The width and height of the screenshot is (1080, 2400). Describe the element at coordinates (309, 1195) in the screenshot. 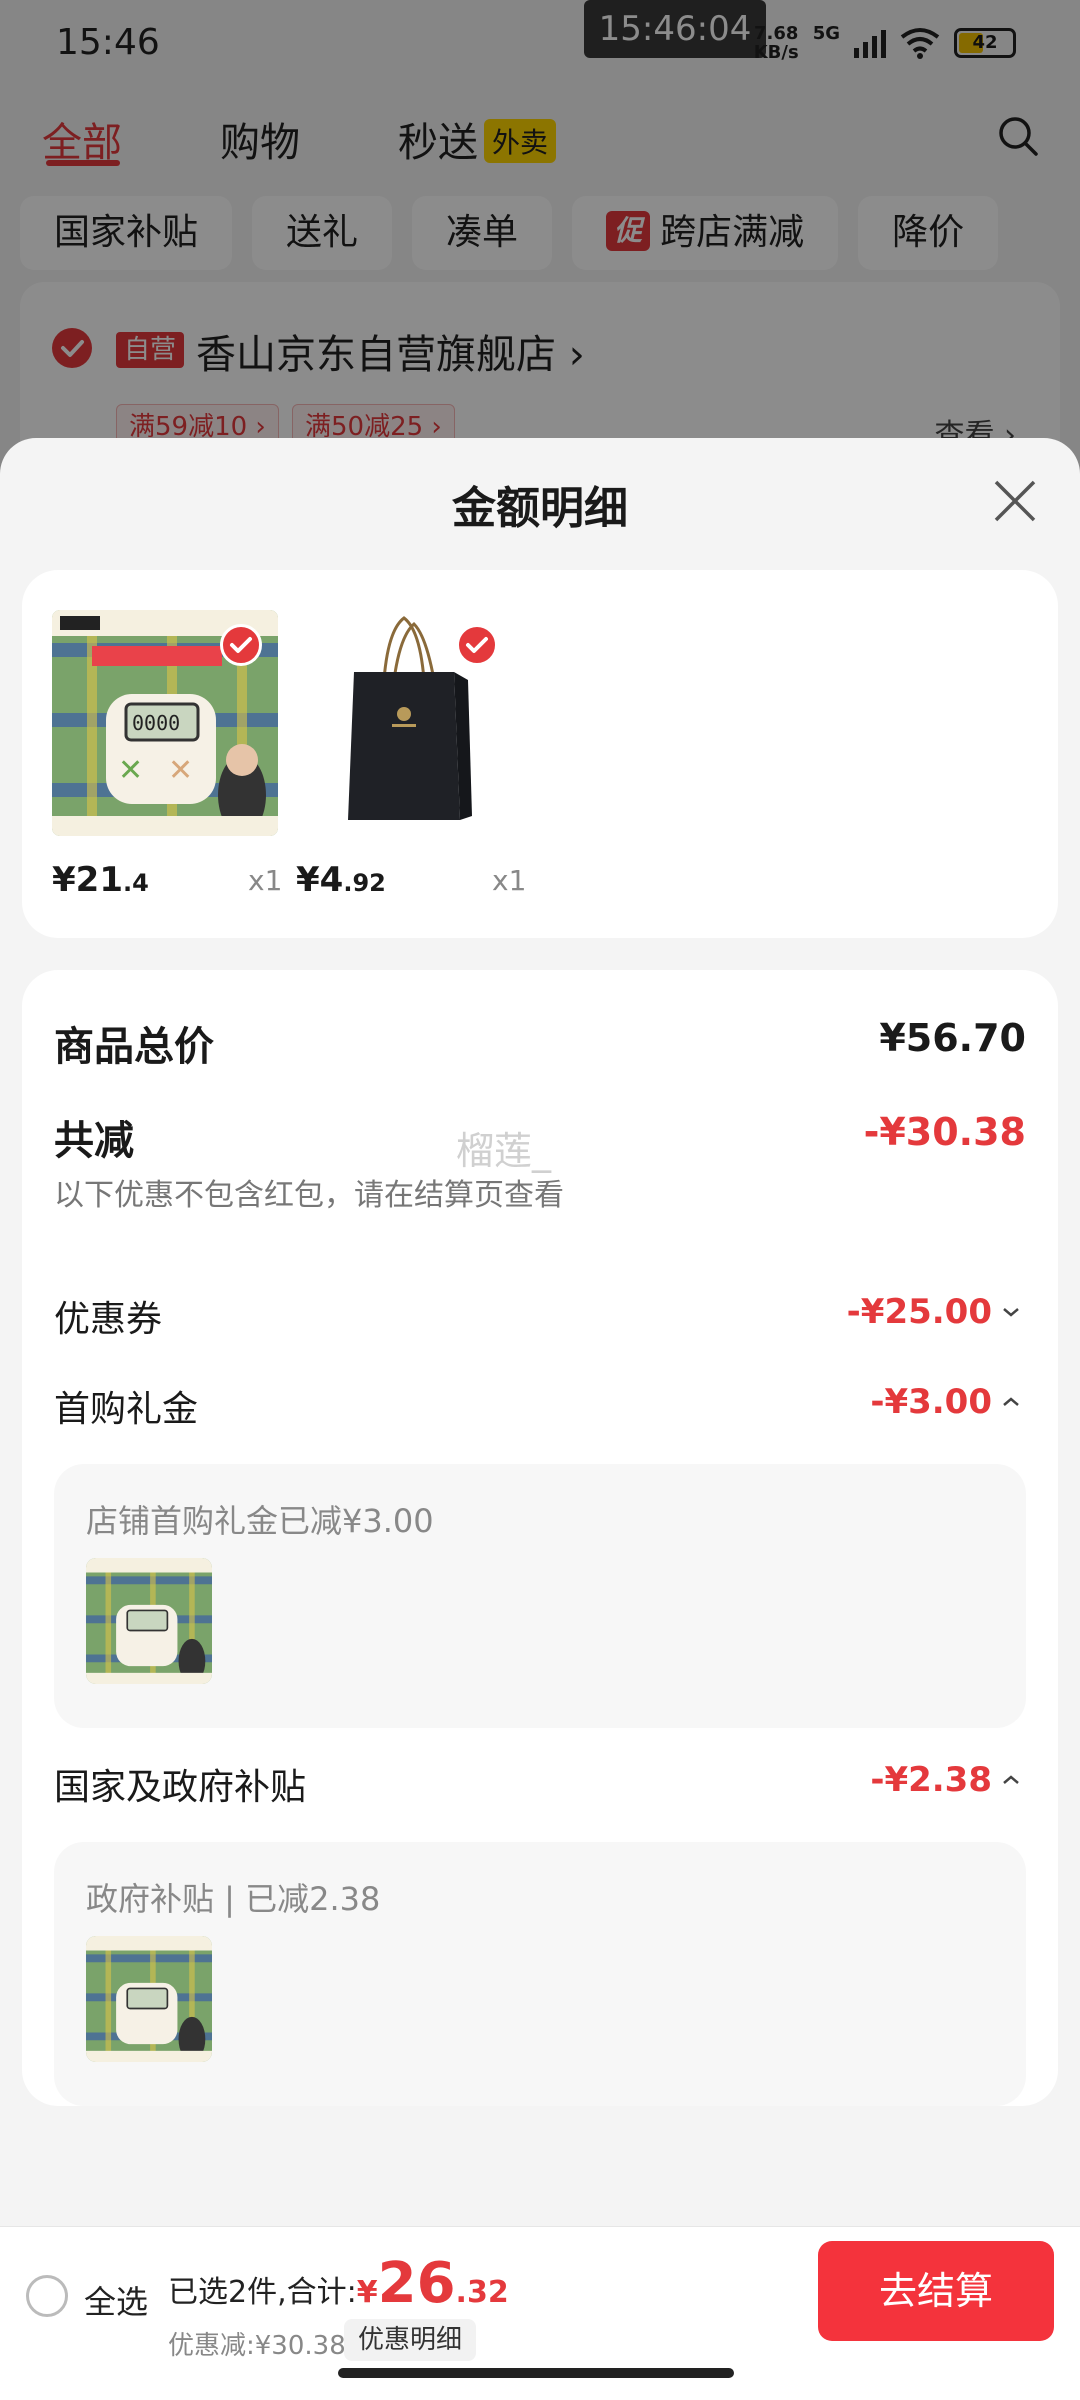

I see `reduce-note: 以下优惠不包含红包，请在结算页查看` at that location.